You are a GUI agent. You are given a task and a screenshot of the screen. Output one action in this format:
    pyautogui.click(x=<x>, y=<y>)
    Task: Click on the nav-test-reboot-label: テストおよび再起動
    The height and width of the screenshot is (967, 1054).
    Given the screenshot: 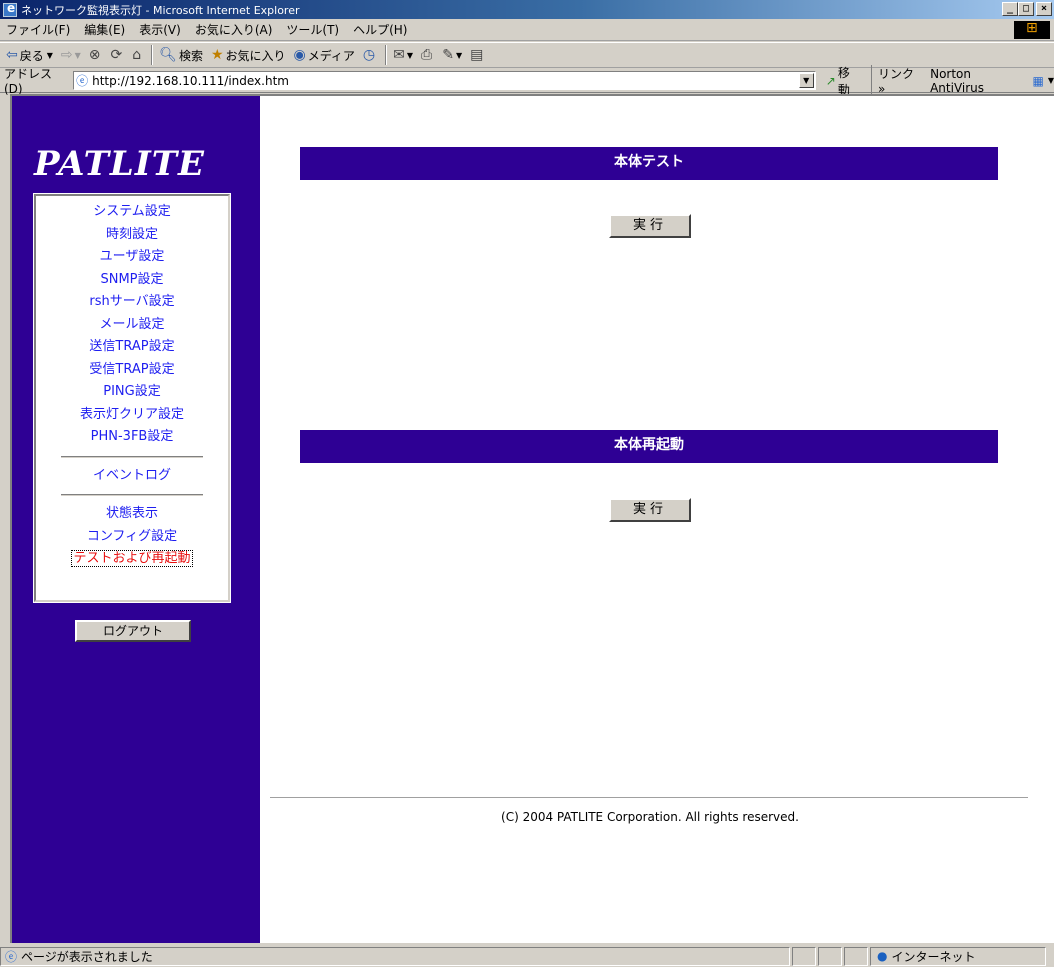 What is the action you would take?
    pyautogui.click(x=132, y=558)
    